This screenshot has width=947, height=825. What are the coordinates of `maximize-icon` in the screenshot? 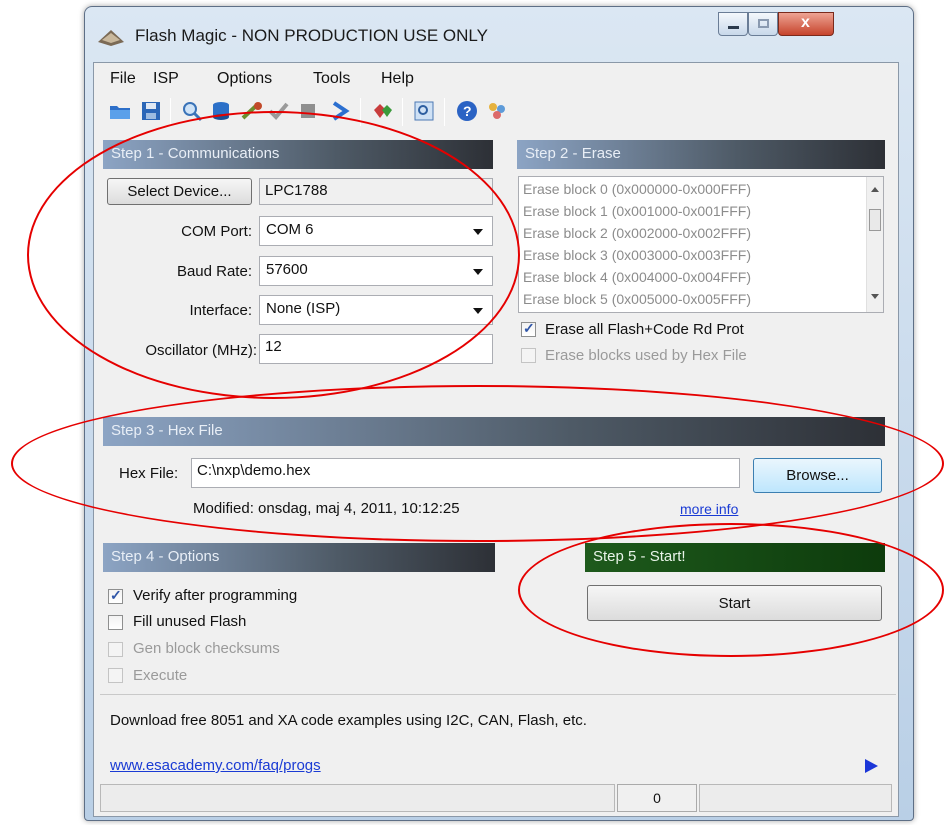 It's located at (763, 23).